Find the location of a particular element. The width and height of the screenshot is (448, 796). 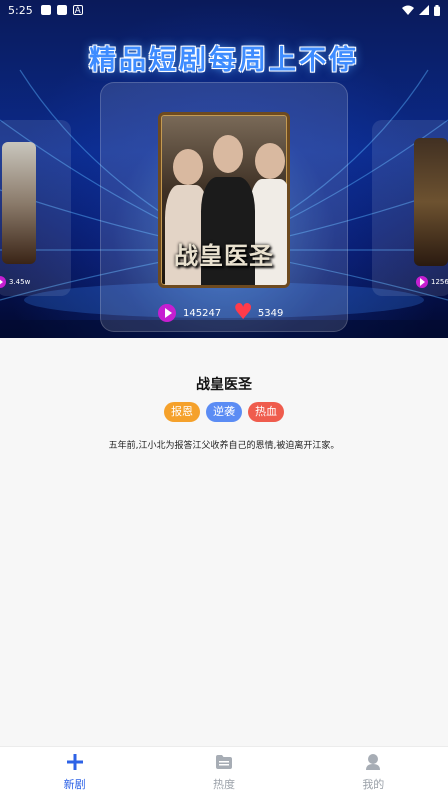

banner-title: 精品短剧每周上不停 is located at coordinates (224, 60).